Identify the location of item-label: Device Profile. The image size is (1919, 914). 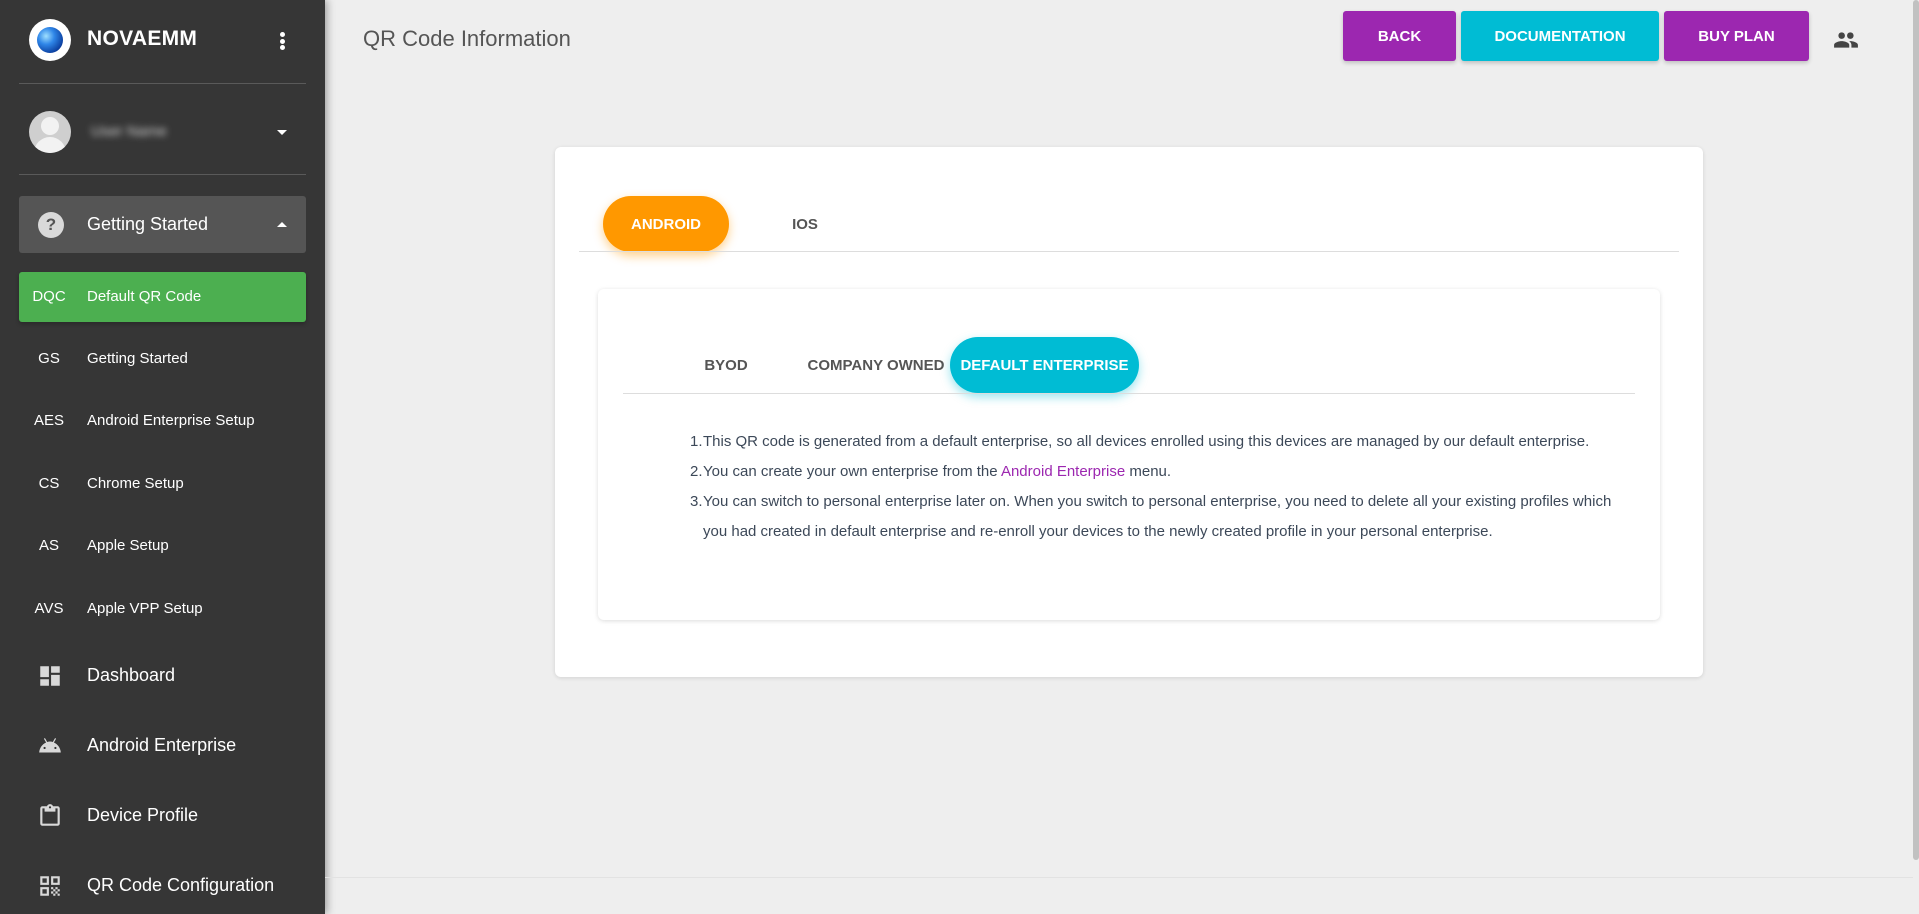
(143, 815).